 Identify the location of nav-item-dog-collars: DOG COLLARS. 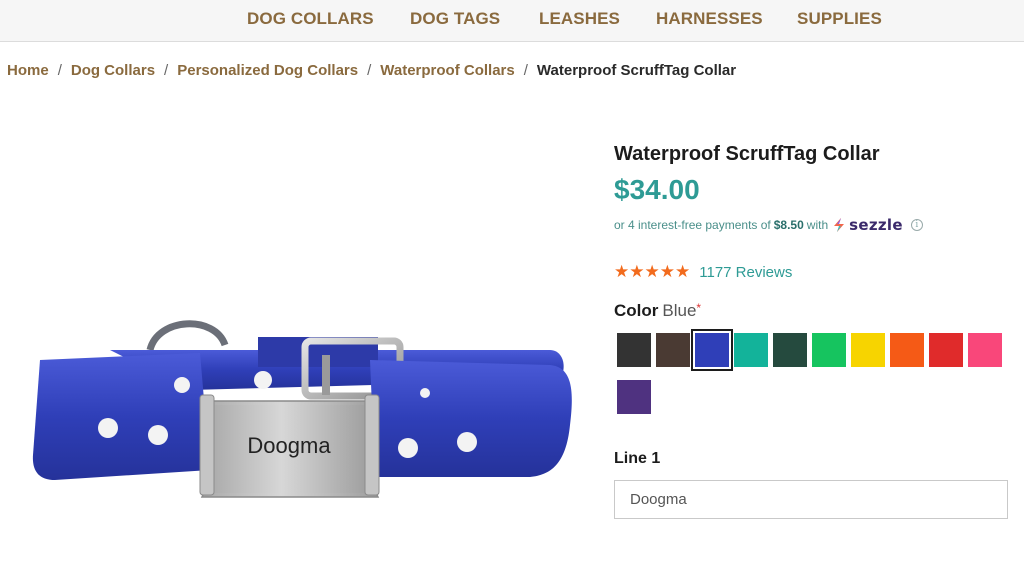
(310, 19).